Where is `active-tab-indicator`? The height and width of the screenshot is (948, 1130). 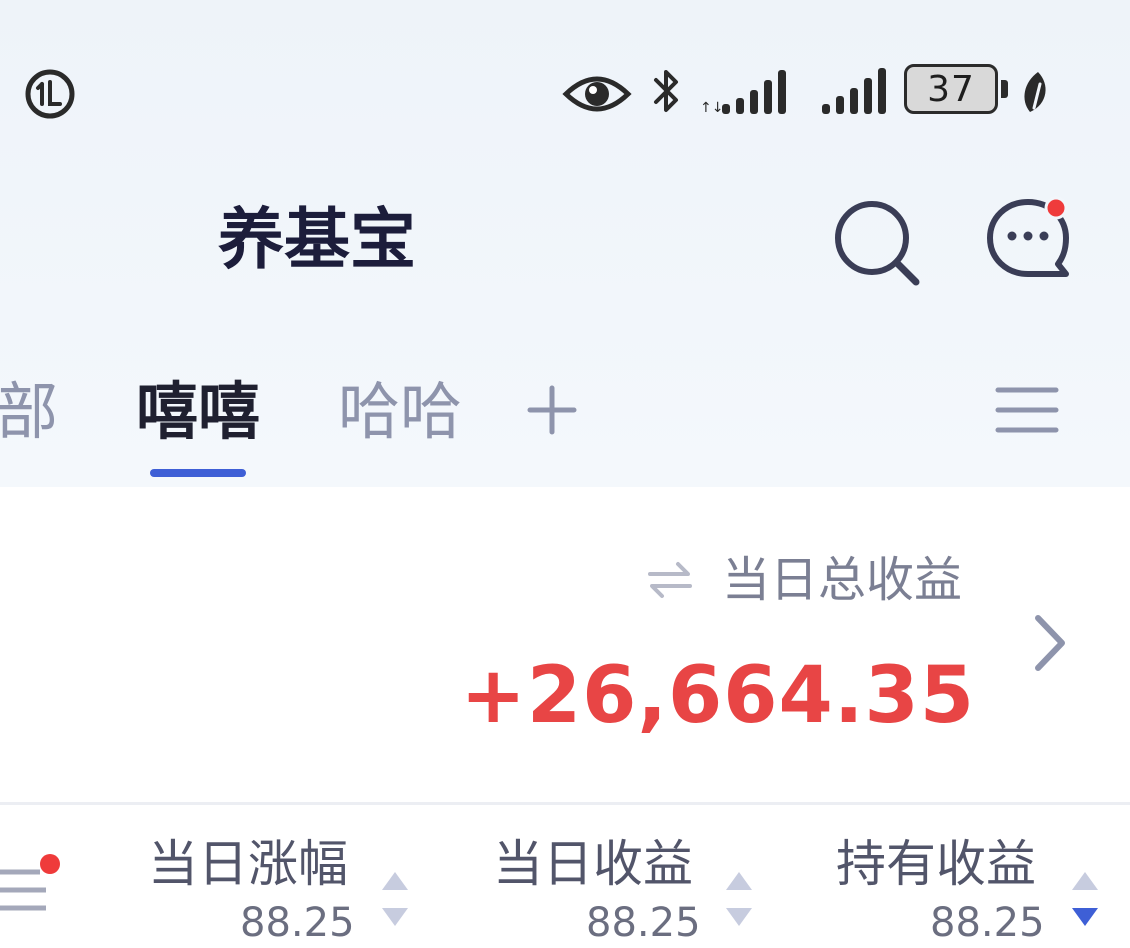 active-tab-indicator is located at coordinates (198, 473).